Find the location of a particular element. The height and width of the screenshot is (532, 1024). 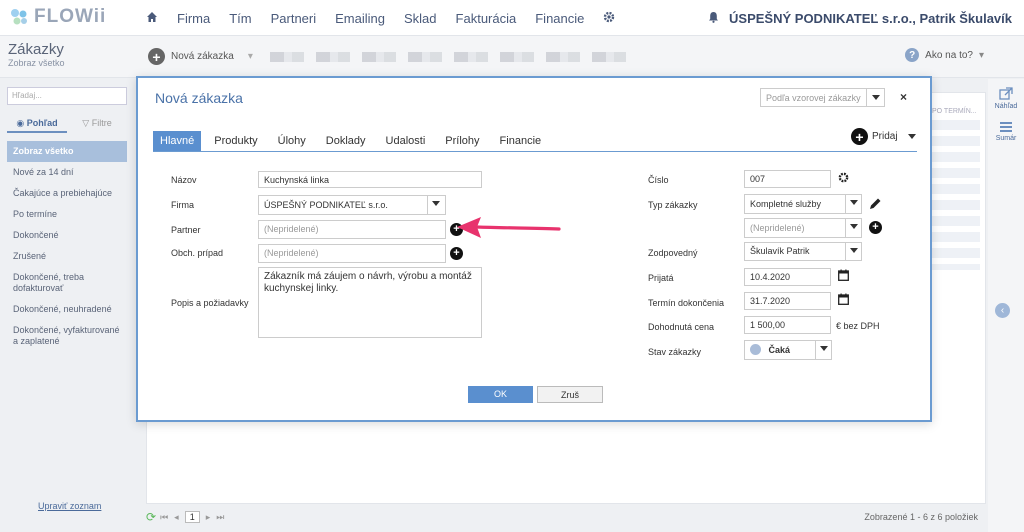

prev-page-icon: ◂ is located at coordinates (176, 517).